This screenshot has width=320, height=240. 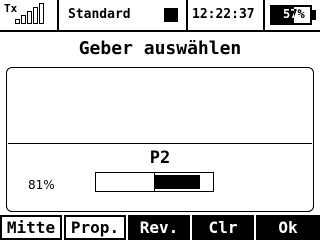 I want to click on softkey-mitte-label: Mitte, so click(x=31, y=227).